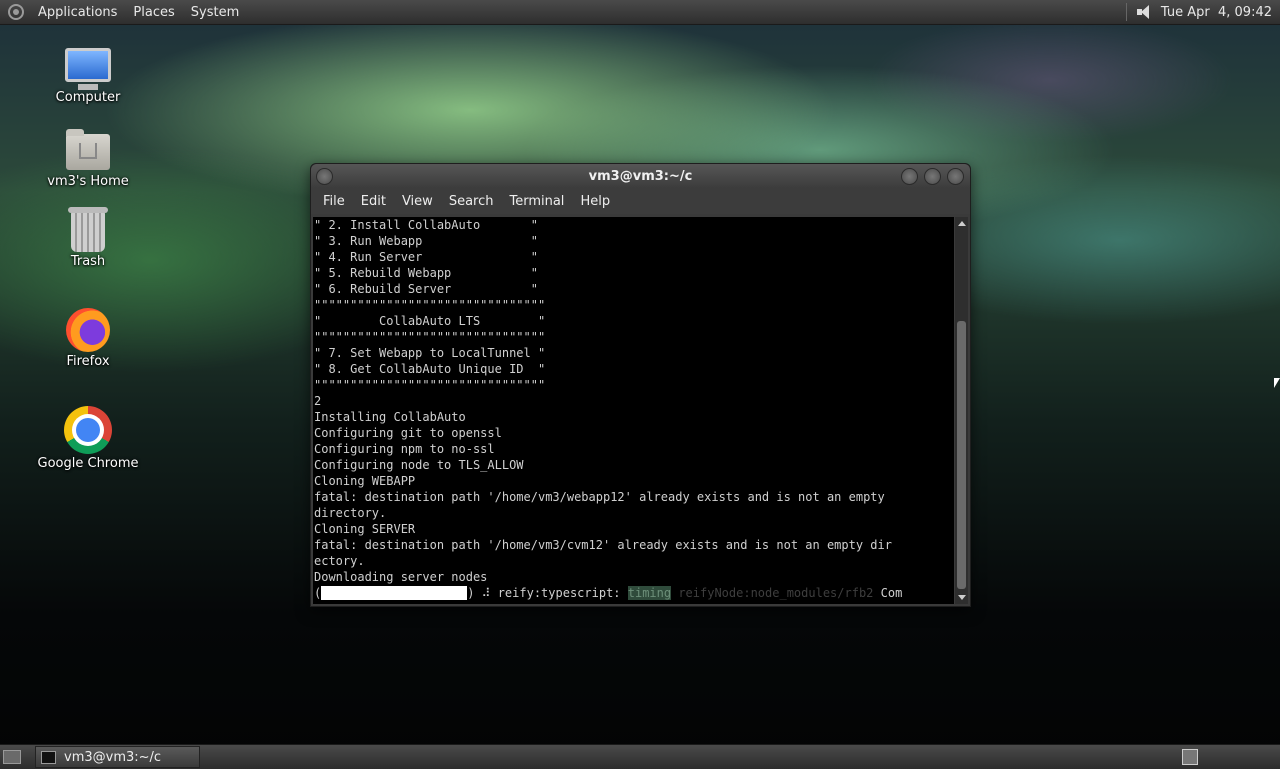 The width and height of the screenshot is (1280, 769). Describe the element at coordinates (962, 223) in the screenshot. I see `scroll-up-icon` at that location.